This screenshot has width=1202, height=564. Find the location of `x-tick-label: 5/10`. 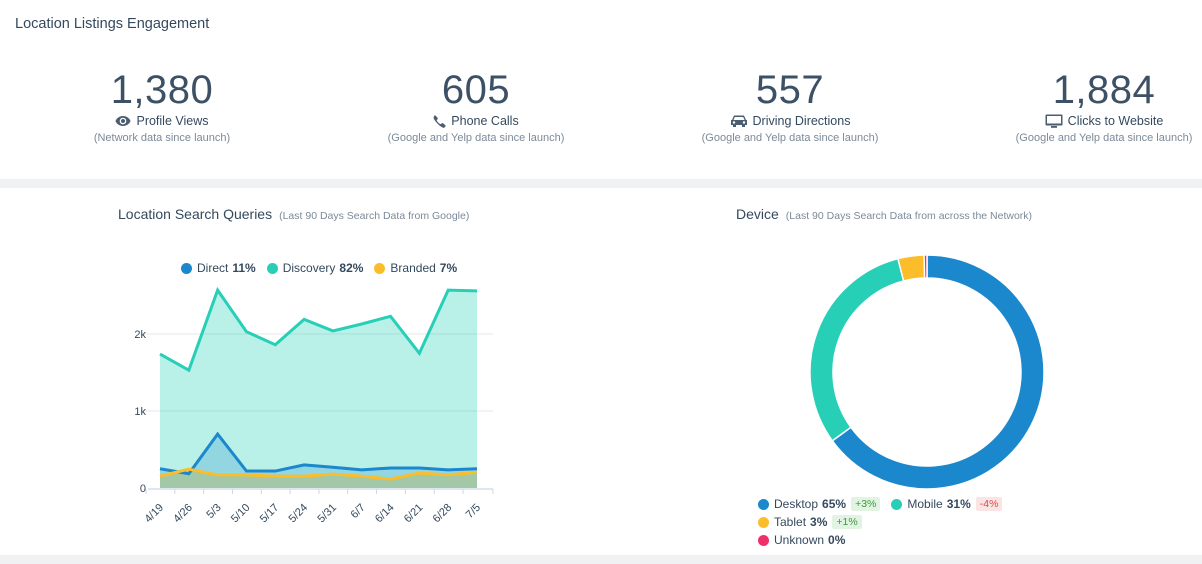

x-tick-label: 5/10 is located at coordinates (241, 514).